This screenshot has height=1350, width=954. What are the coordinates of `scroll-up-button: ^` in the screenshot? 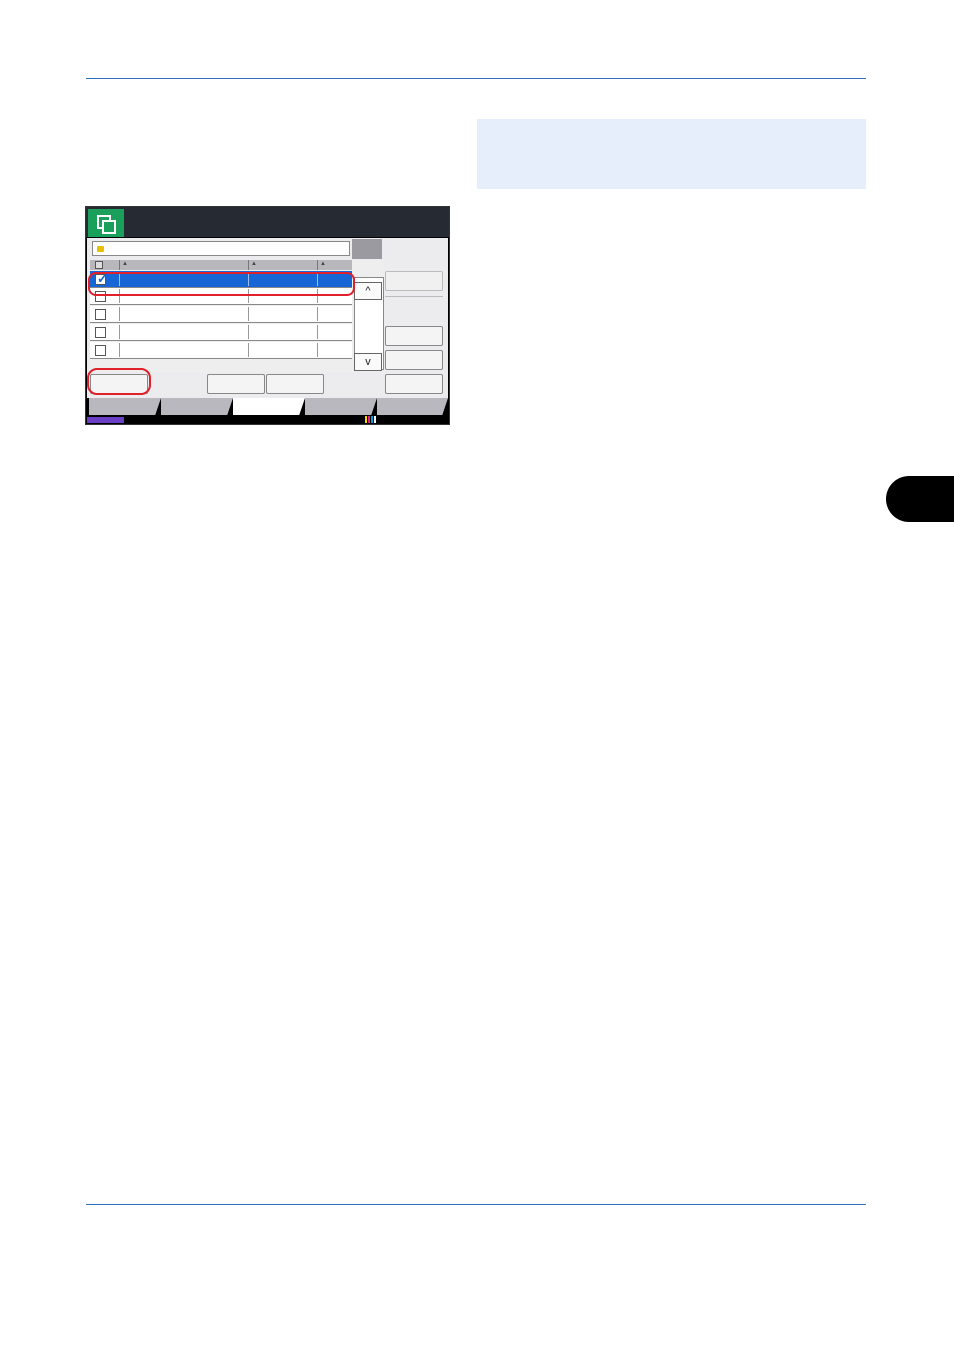 It's located at (368, 291).